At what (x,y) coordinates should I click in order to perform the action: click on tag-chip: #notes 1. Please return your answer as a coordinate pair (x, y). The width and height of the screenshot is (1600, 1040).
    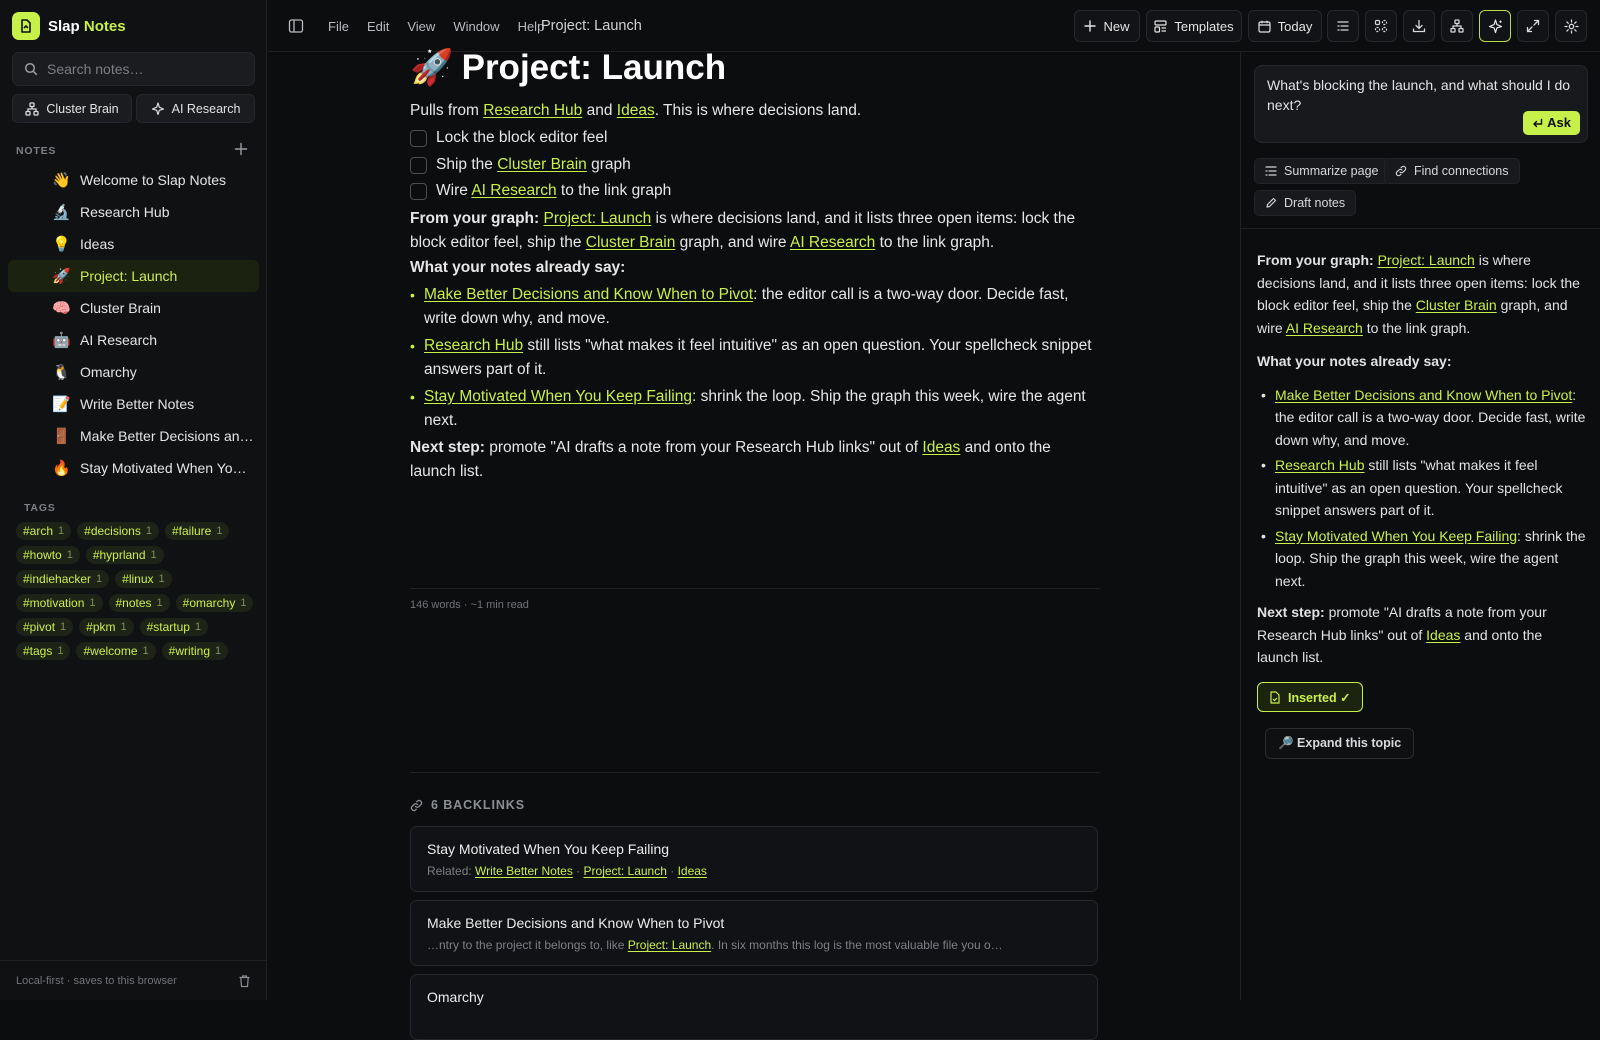
    Looking at the image, I should click on (139, 603).